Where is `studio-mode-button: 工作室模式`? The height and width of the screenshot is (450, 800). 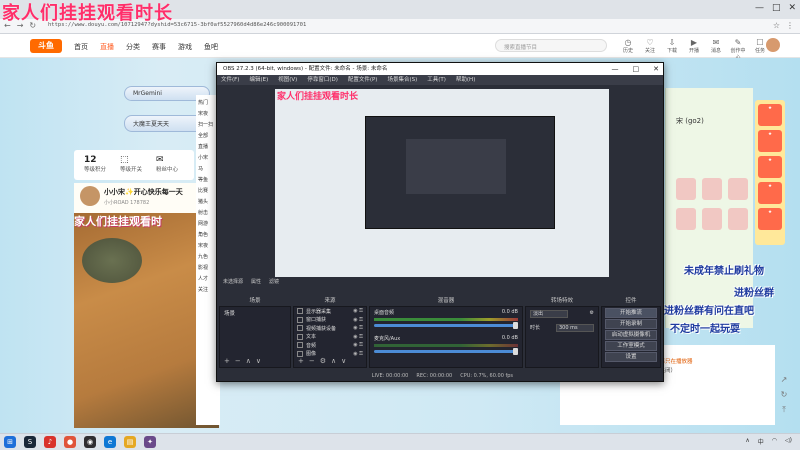
studio-mode-button: 工作室模式 is located at coordinates (631, 346).